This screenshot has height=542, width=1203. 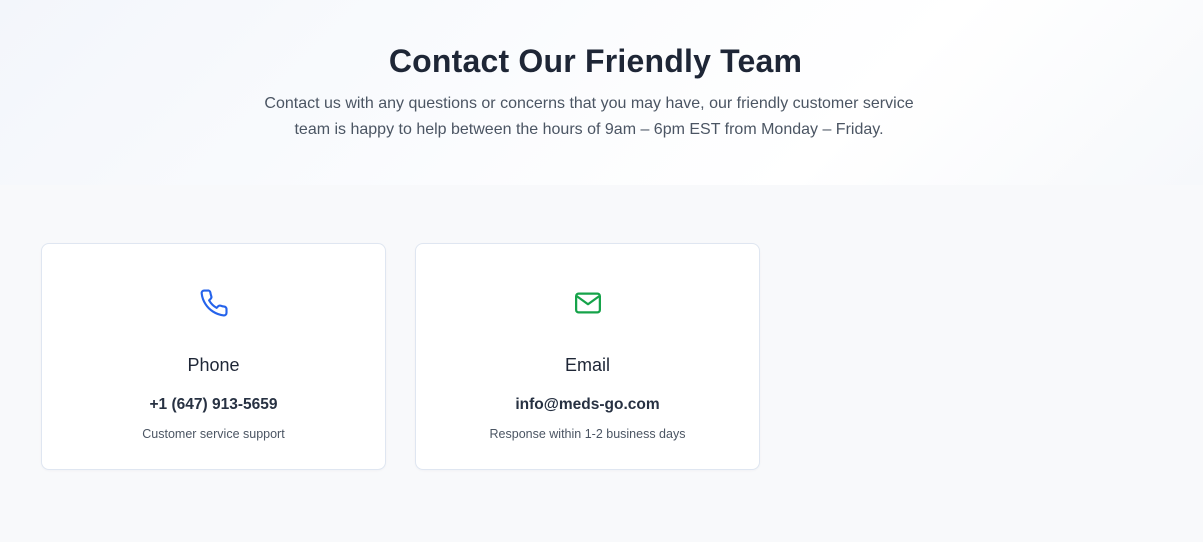 I want to click on phone-card-note: Customer service support, so click(x=213, y=434).